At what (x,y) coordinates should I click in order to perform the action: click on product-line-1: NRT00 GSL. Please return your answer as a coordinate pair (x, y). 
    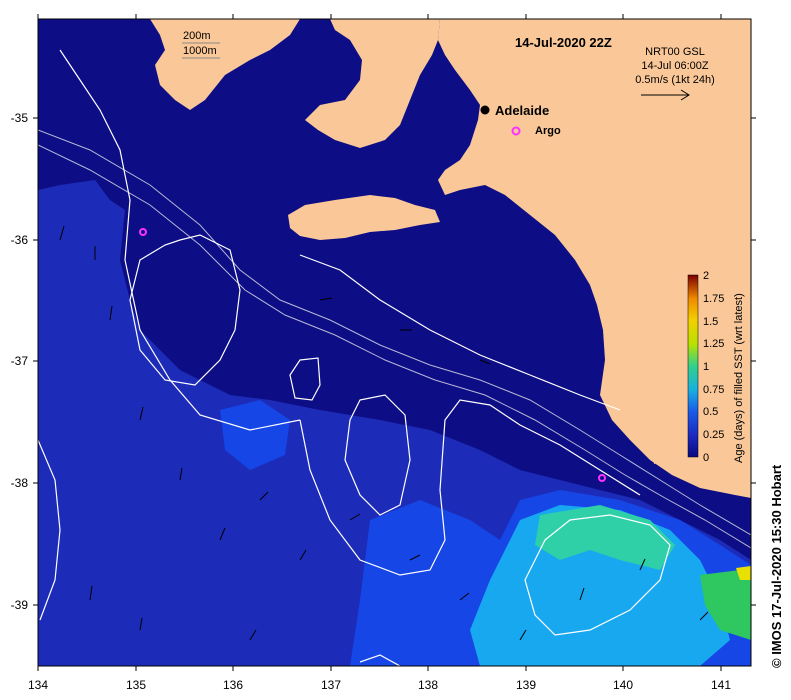
    Looking at the image, I should click on (675, 52).